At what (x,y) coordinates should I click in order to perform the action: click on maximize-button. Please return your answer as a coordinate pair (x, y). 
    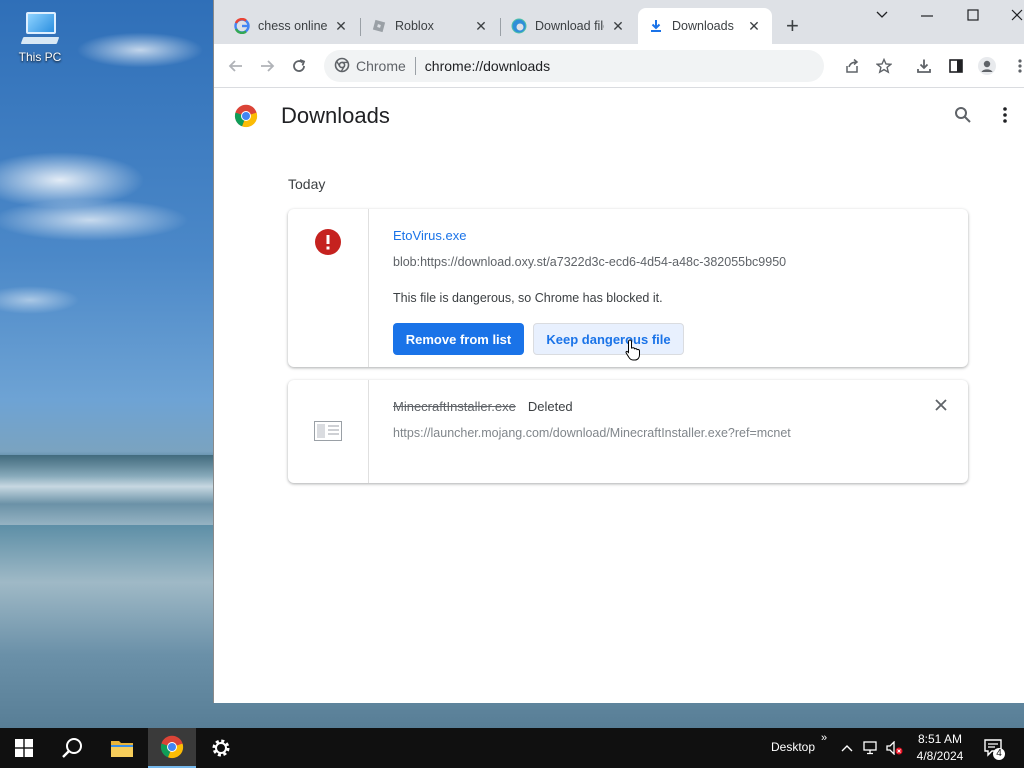
    Looking at the image, I should click on (973, 16).